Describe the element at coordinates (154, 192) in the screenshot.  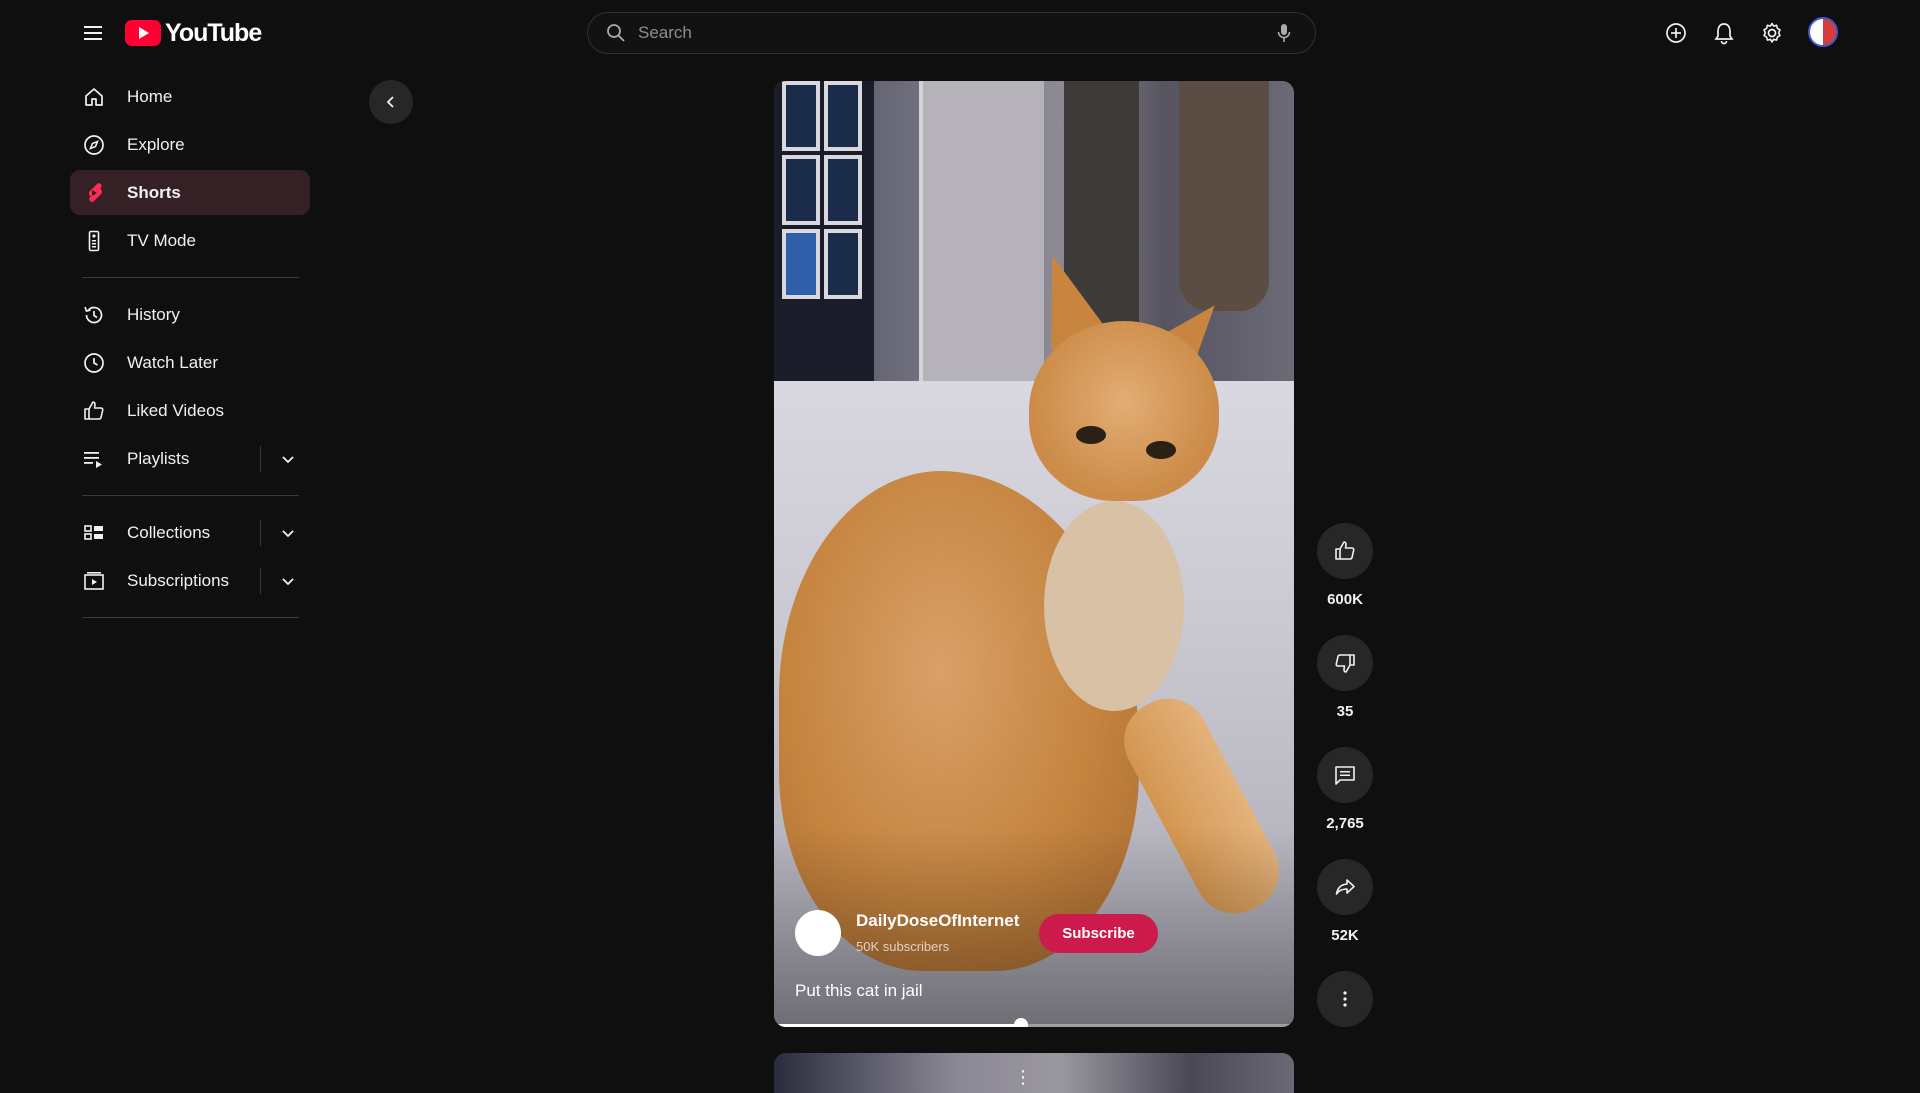
I see `sidebar-item-label: Shorts` at that location.